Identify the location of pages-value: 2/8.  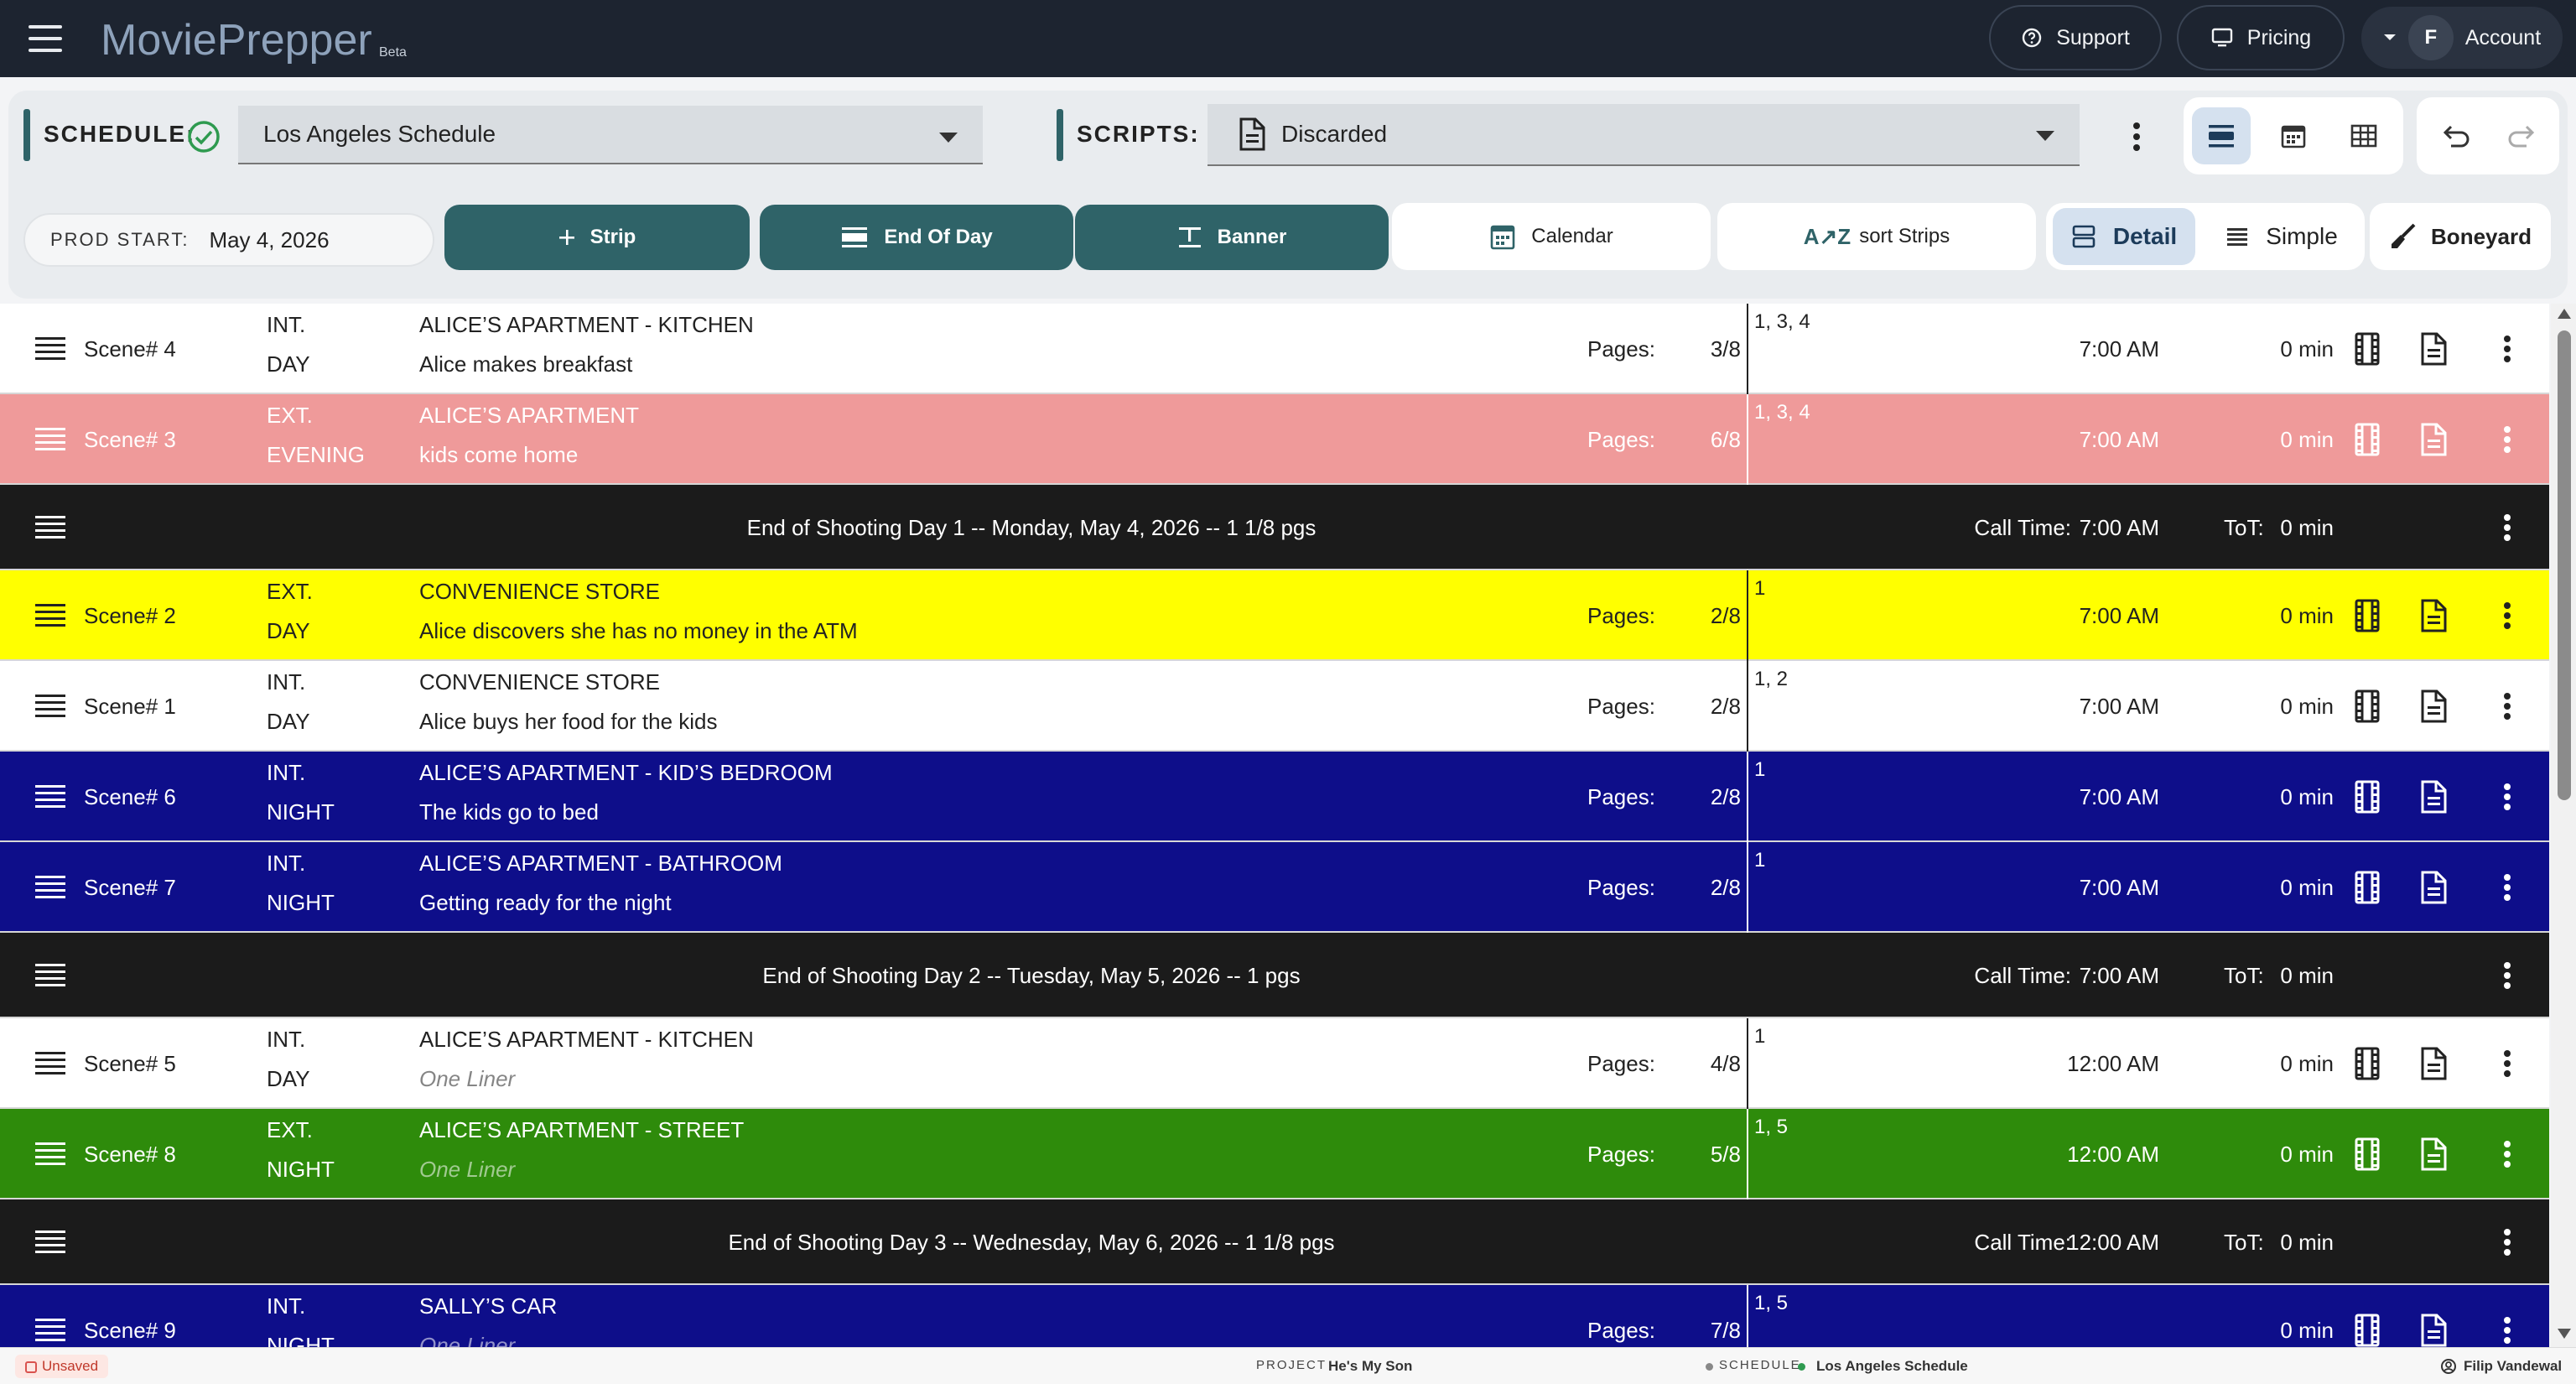
(1725, 706).